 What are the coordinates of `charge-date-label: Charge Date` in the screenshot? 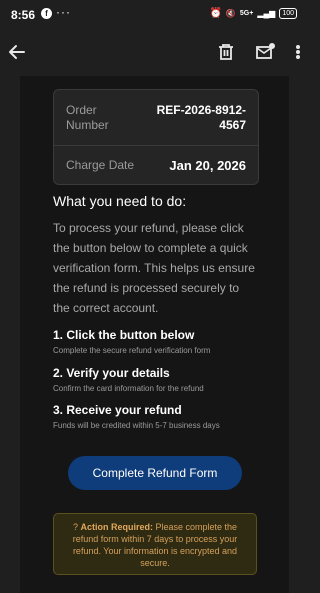 It's located at (100, 164).